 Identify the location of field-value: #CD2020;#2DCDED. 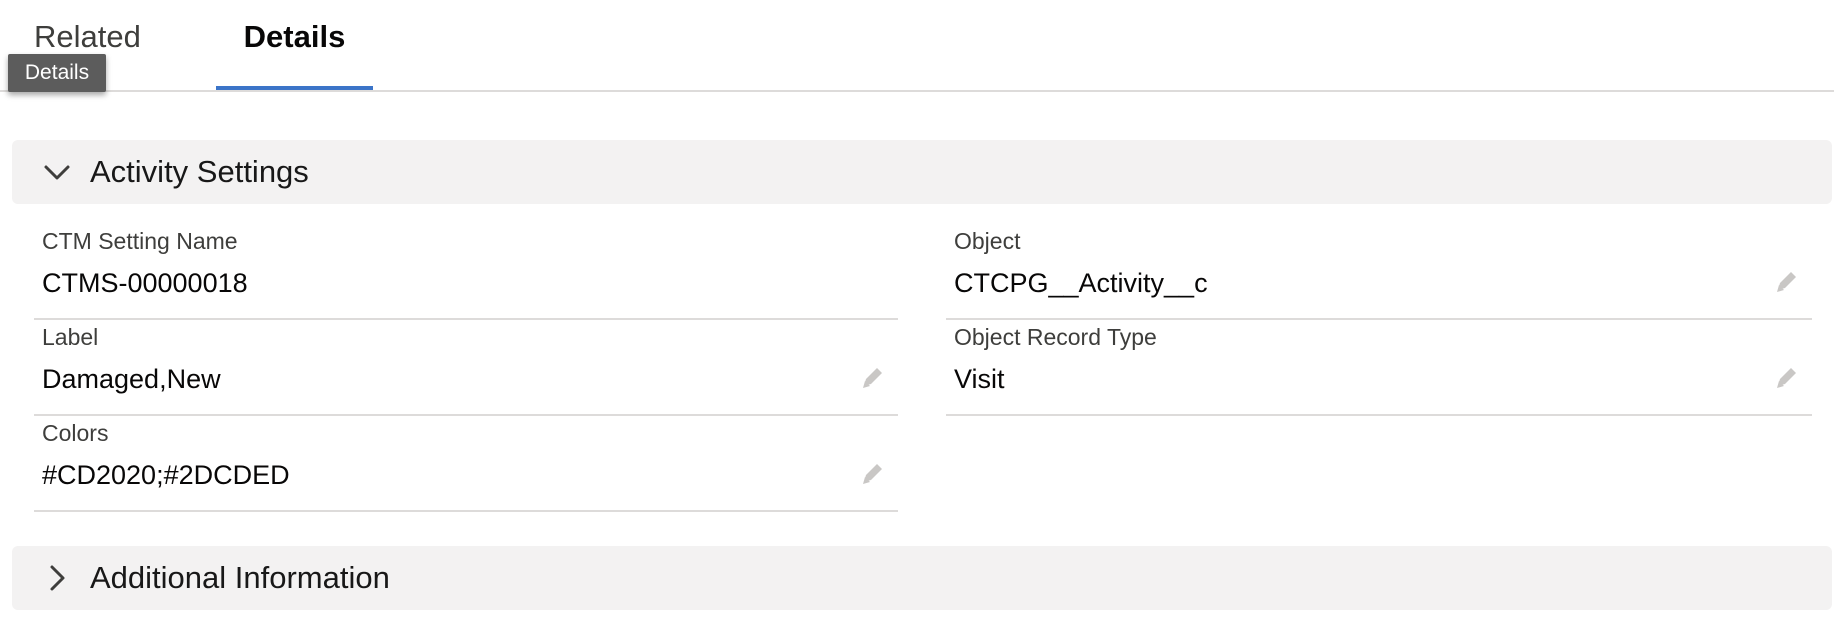
(166, 475).